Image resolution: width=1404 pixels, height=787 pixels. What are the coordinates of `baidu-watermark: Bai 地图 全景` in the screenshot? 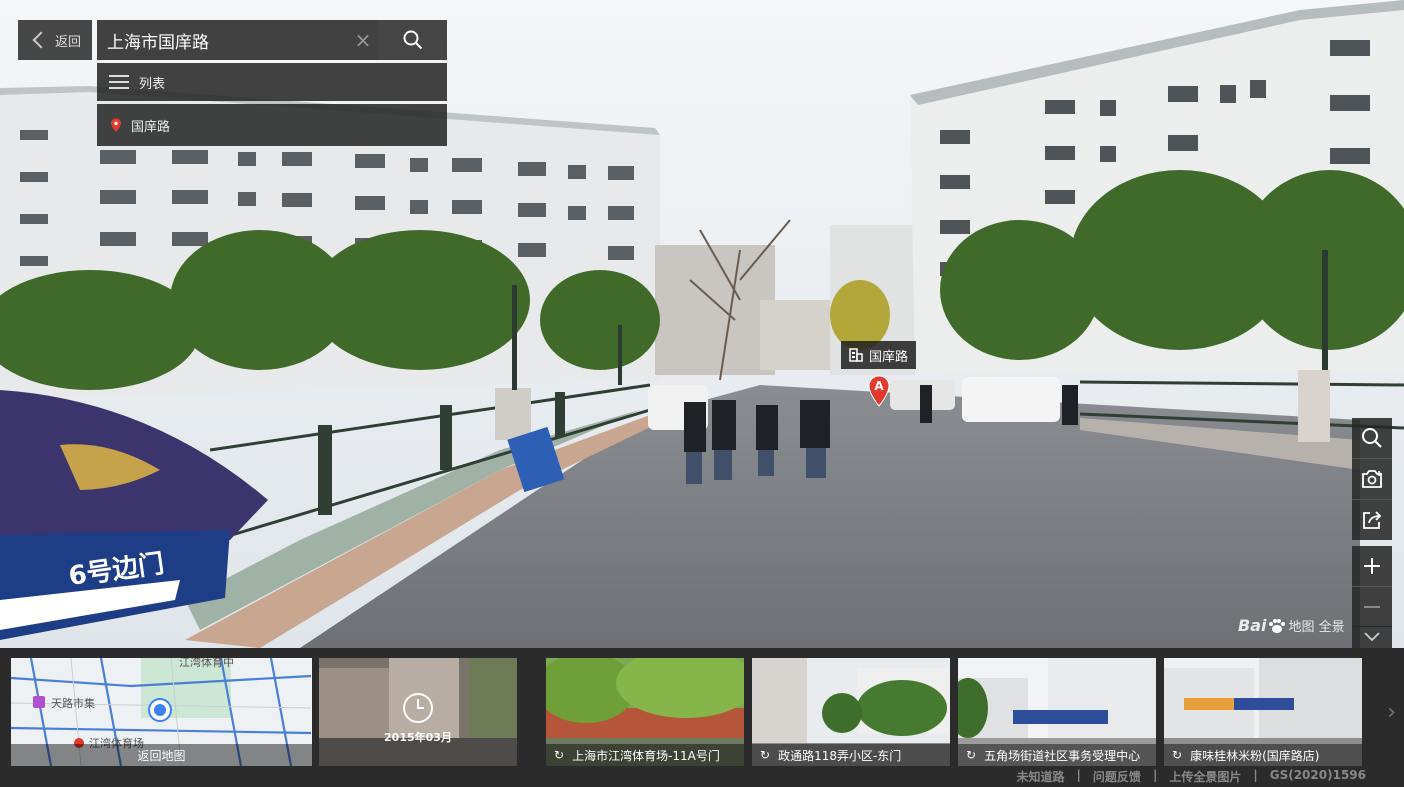 It's located at (1291, 625).